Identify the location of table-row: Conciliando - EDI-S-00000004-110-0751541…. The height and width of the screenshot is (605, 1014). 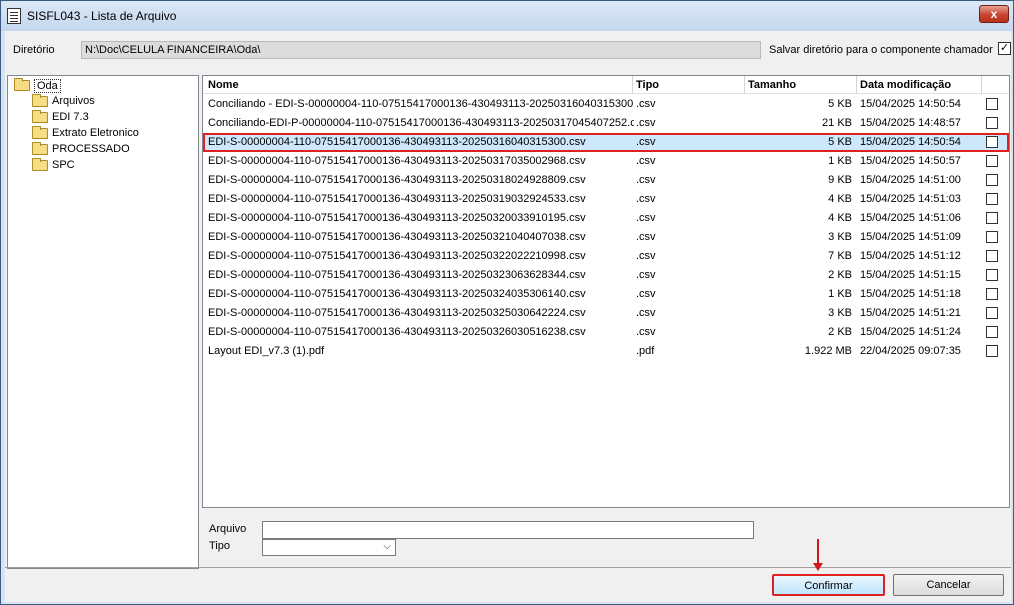
(606, 104).